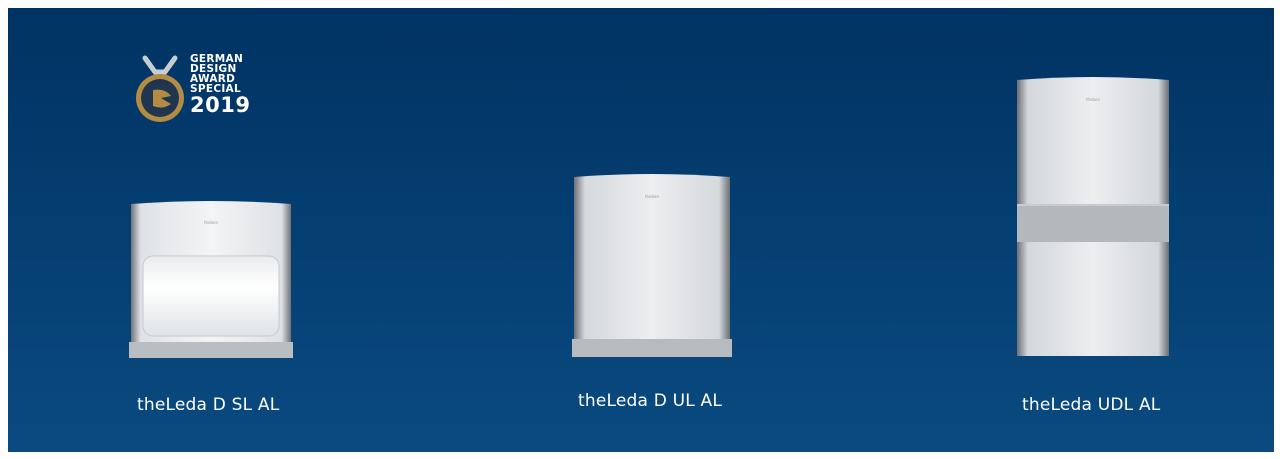  What do you see at coordinates (1091, 405) in the screenshot?
I see `product-caption-theleda-udl-al: theLeda UDL AL` at bounding box center [1091, 405].